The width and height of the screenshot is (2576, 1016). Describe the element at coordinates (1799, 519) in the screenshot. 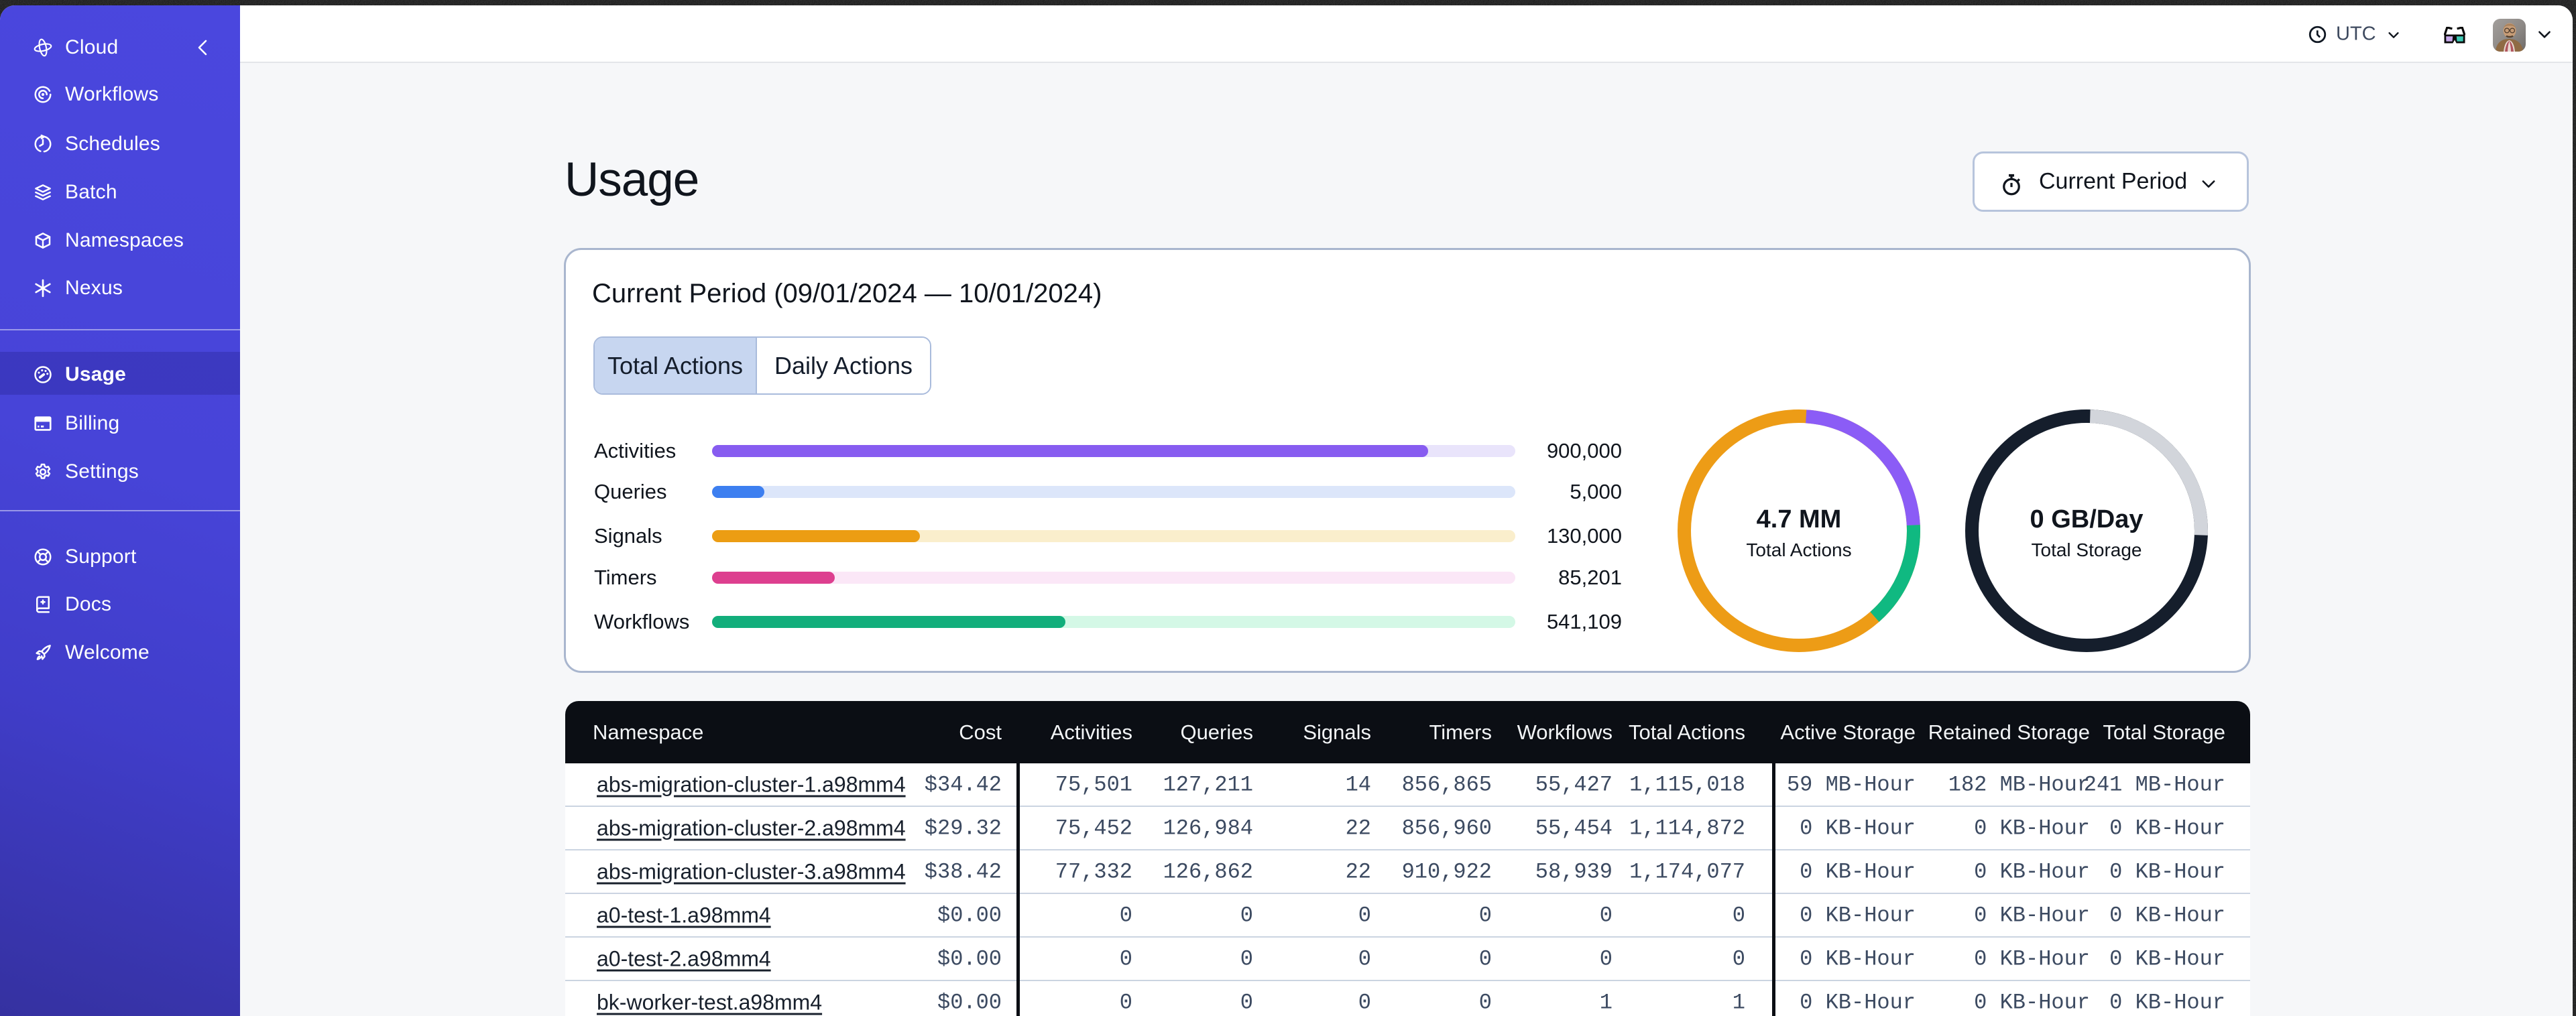

I see `svg-text: 4.7 MM` at that location.